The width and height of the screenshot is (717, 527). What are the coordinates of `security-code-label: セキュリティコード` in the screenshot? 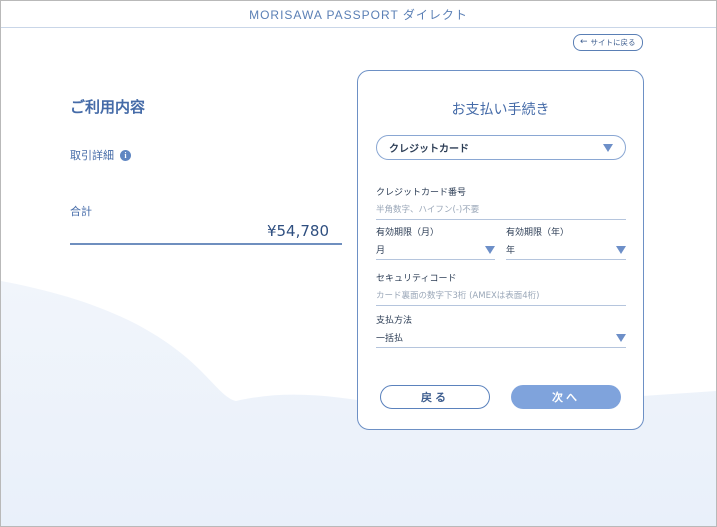 It's located at (416, 279).